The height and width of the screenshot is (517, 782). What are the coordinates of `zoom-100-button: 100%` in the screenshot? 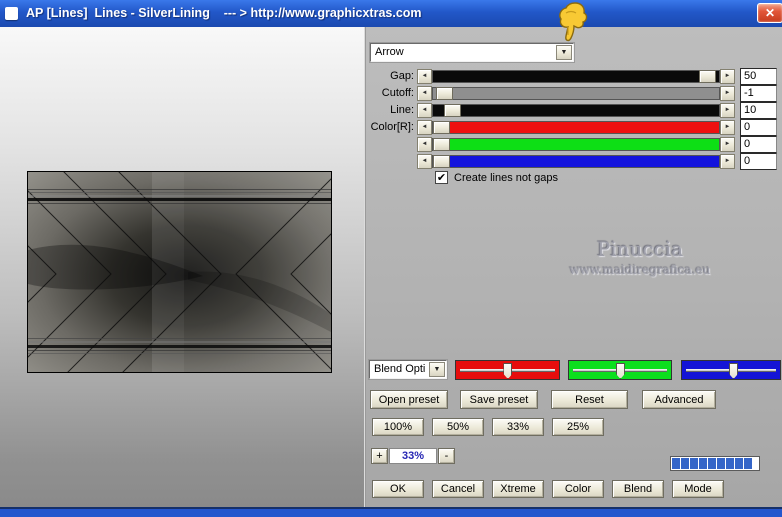 It's located at (398, 427).